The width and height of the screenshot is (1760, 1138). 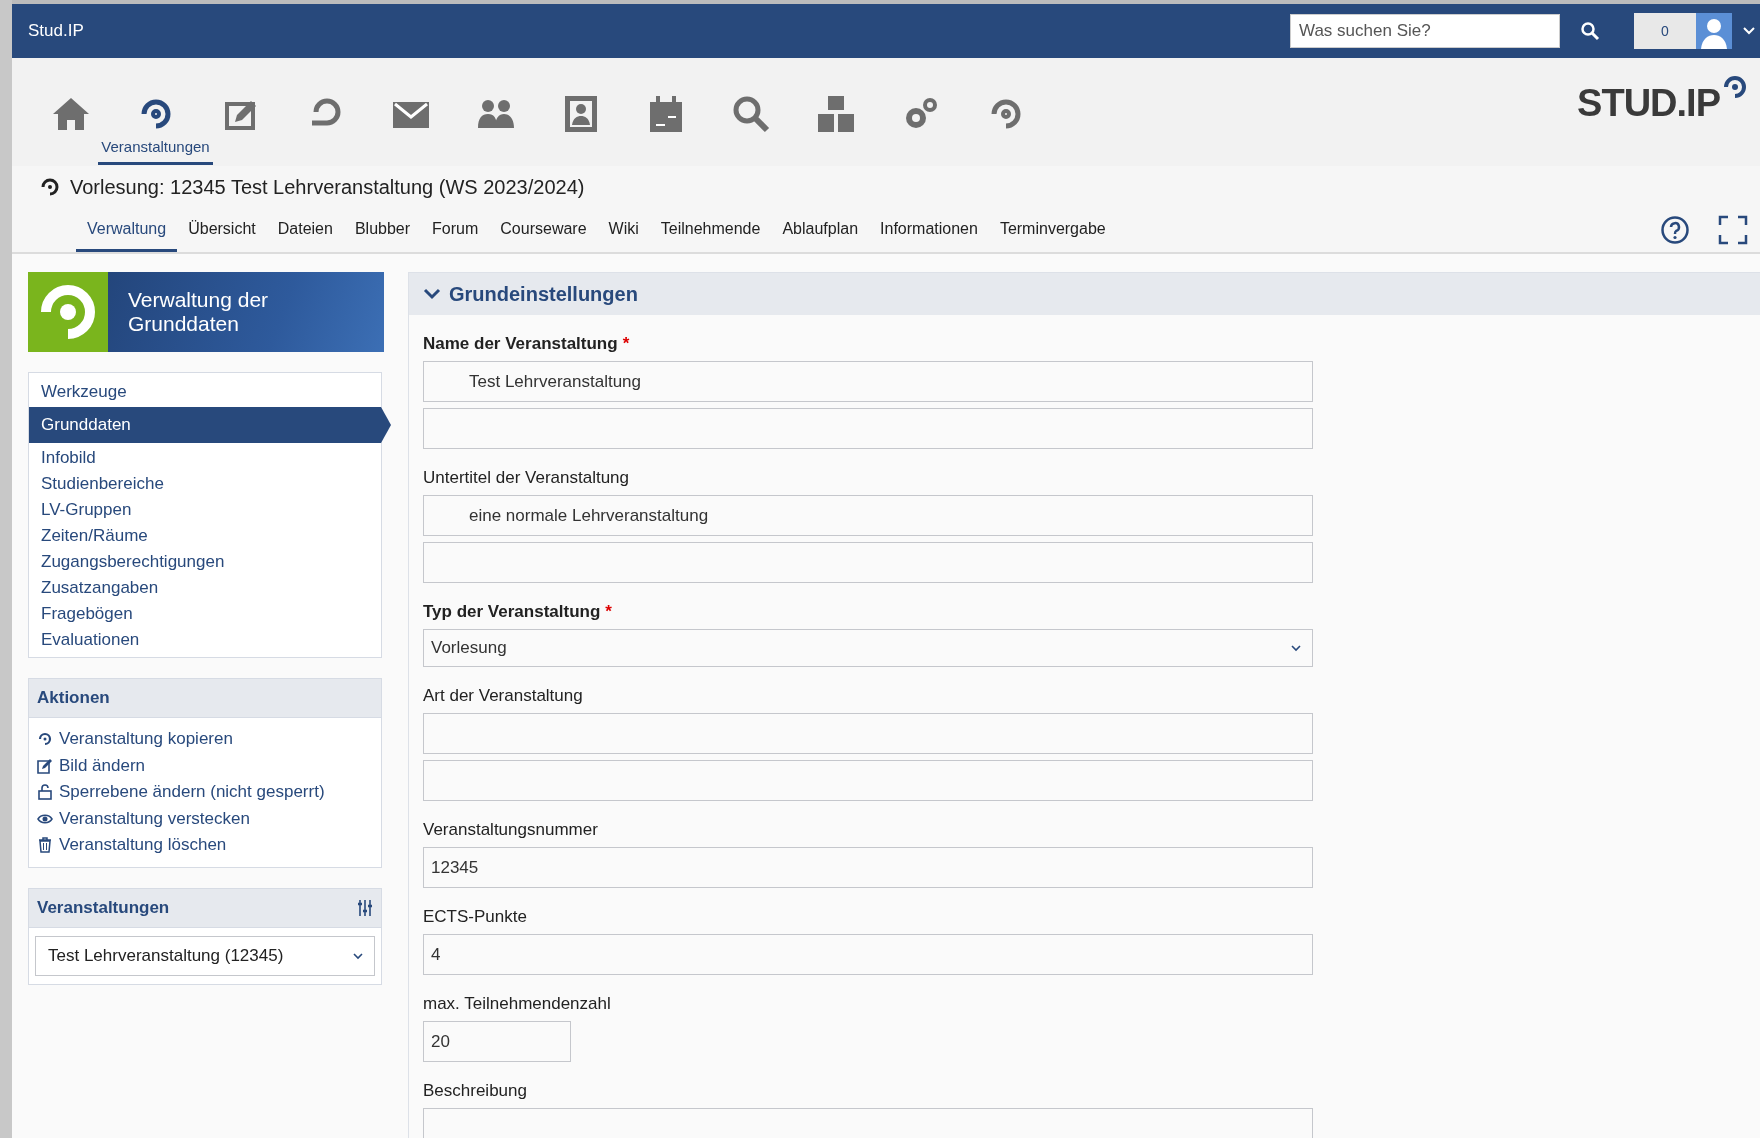 What do you see at coordinates (868, 381) in the screenshot?
I see `input-field: Test Lehrveranstaltung` at bounding box center [868, 381].